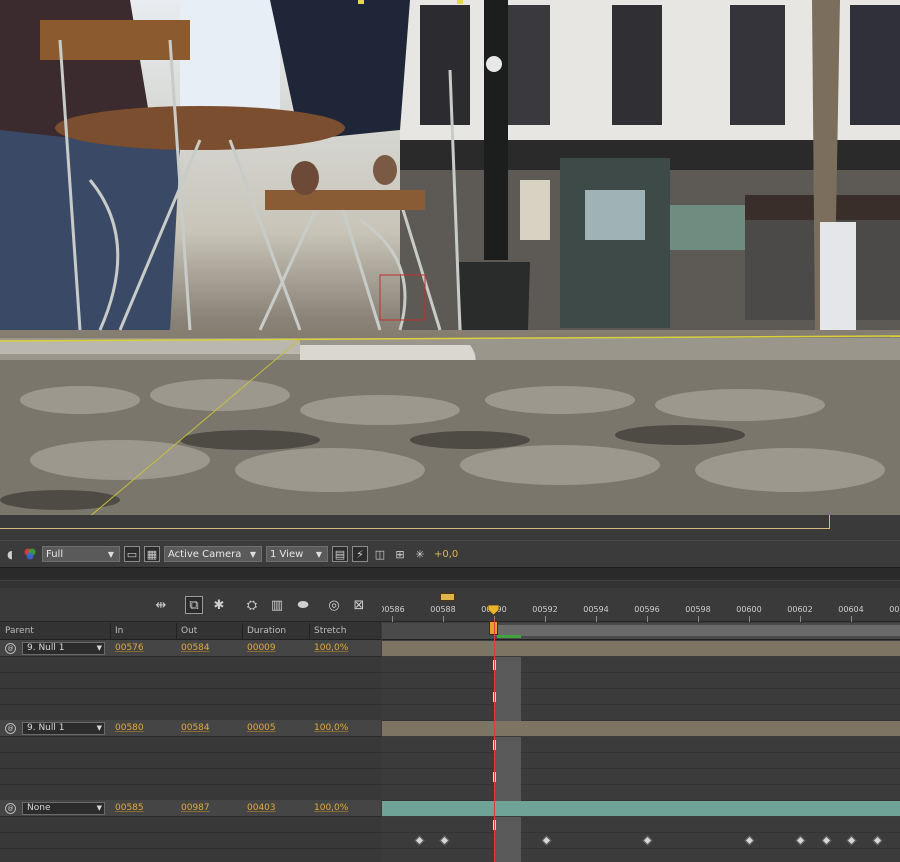  I want to click on work-area-bar, so click(641, 631).